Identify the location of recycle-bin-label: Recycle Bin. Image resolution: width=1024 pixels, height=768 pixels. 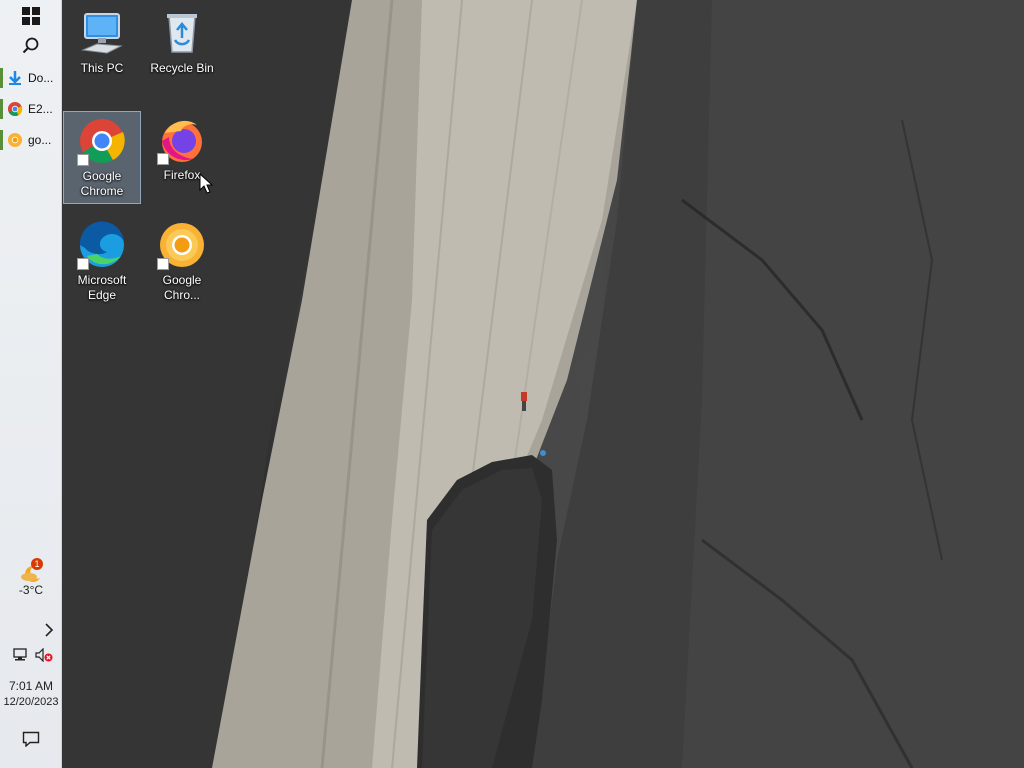
(182, 68).